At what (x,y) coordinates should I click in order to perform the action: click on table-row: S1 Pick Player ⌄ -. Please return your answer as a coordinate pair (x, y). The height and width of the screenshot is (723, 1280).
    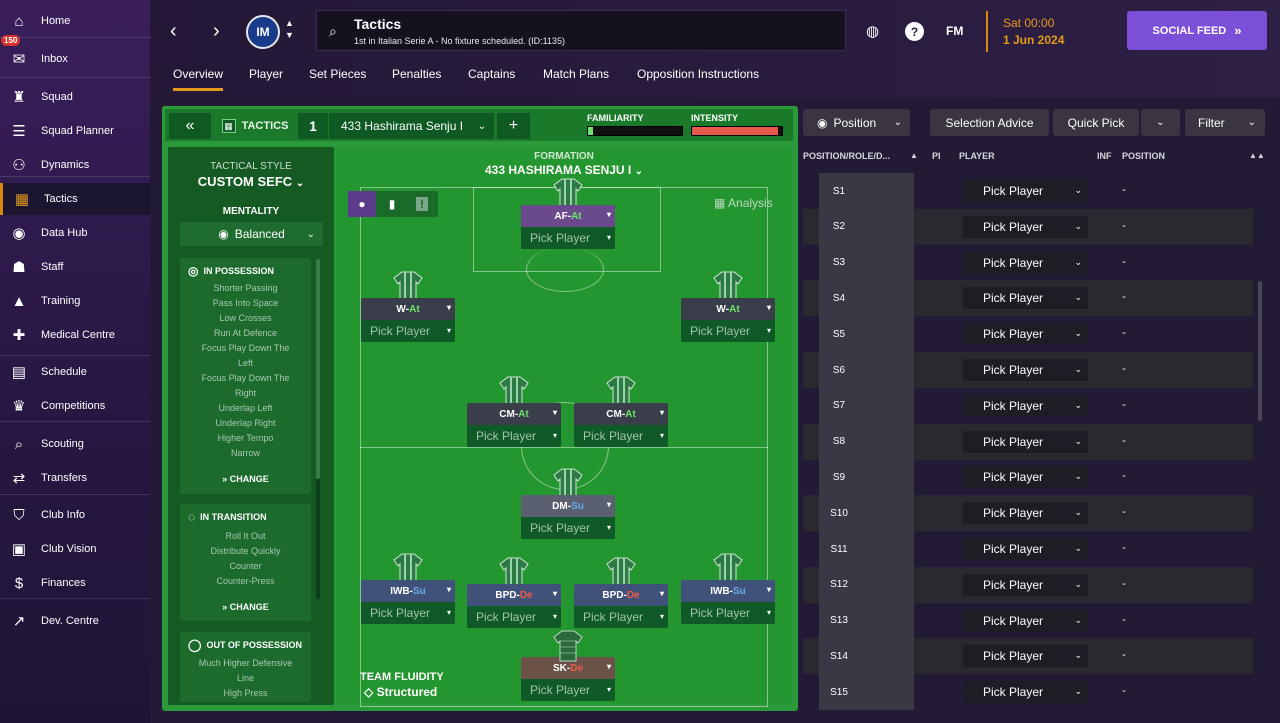
    Looking at the image, I should click on (1028, 191).